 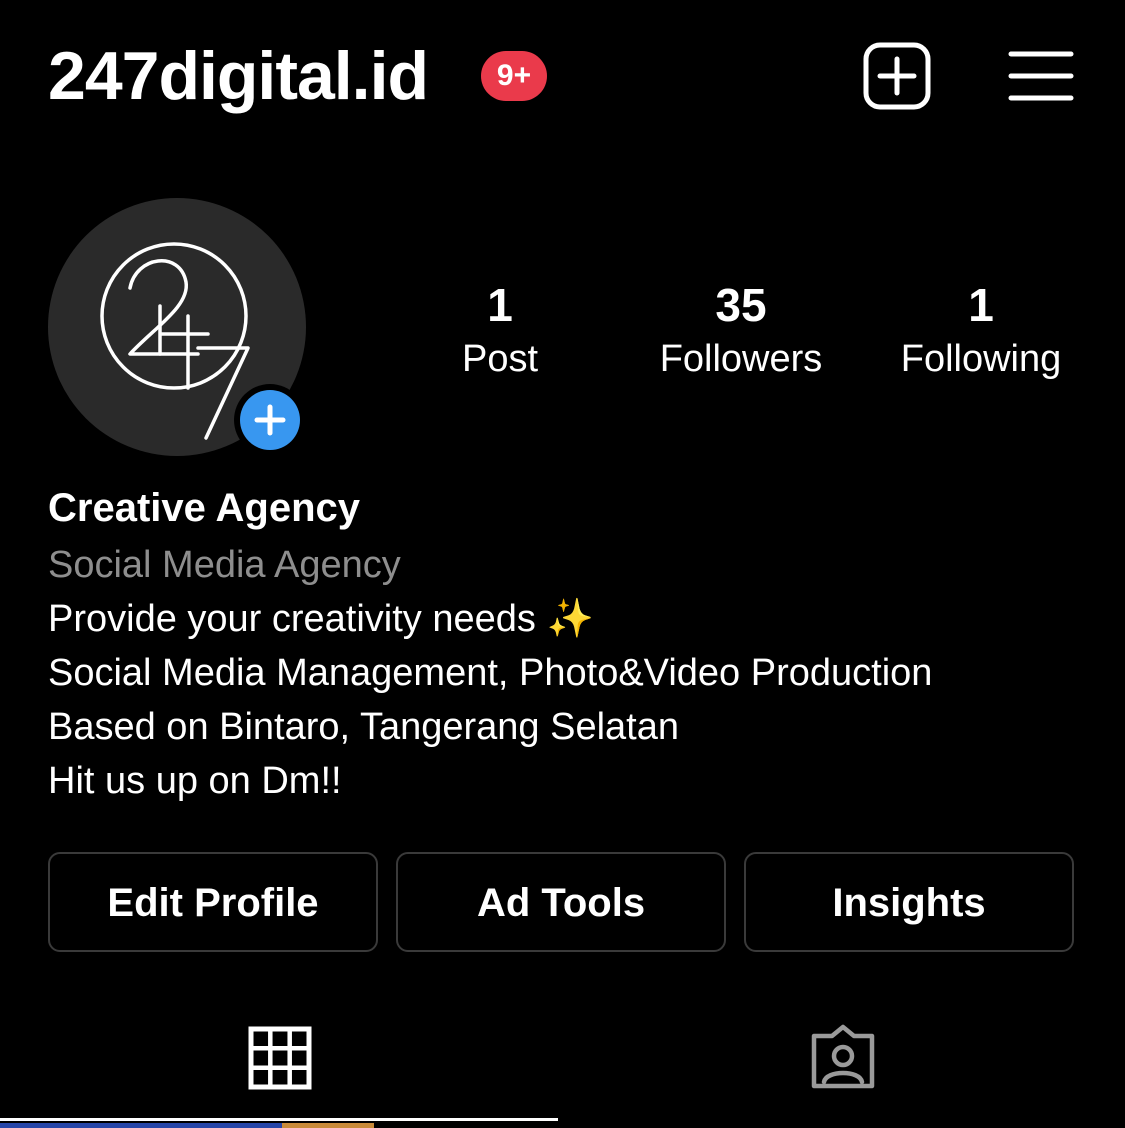 I want to click on active-tab-indicator, so click(x=279, y=1119).